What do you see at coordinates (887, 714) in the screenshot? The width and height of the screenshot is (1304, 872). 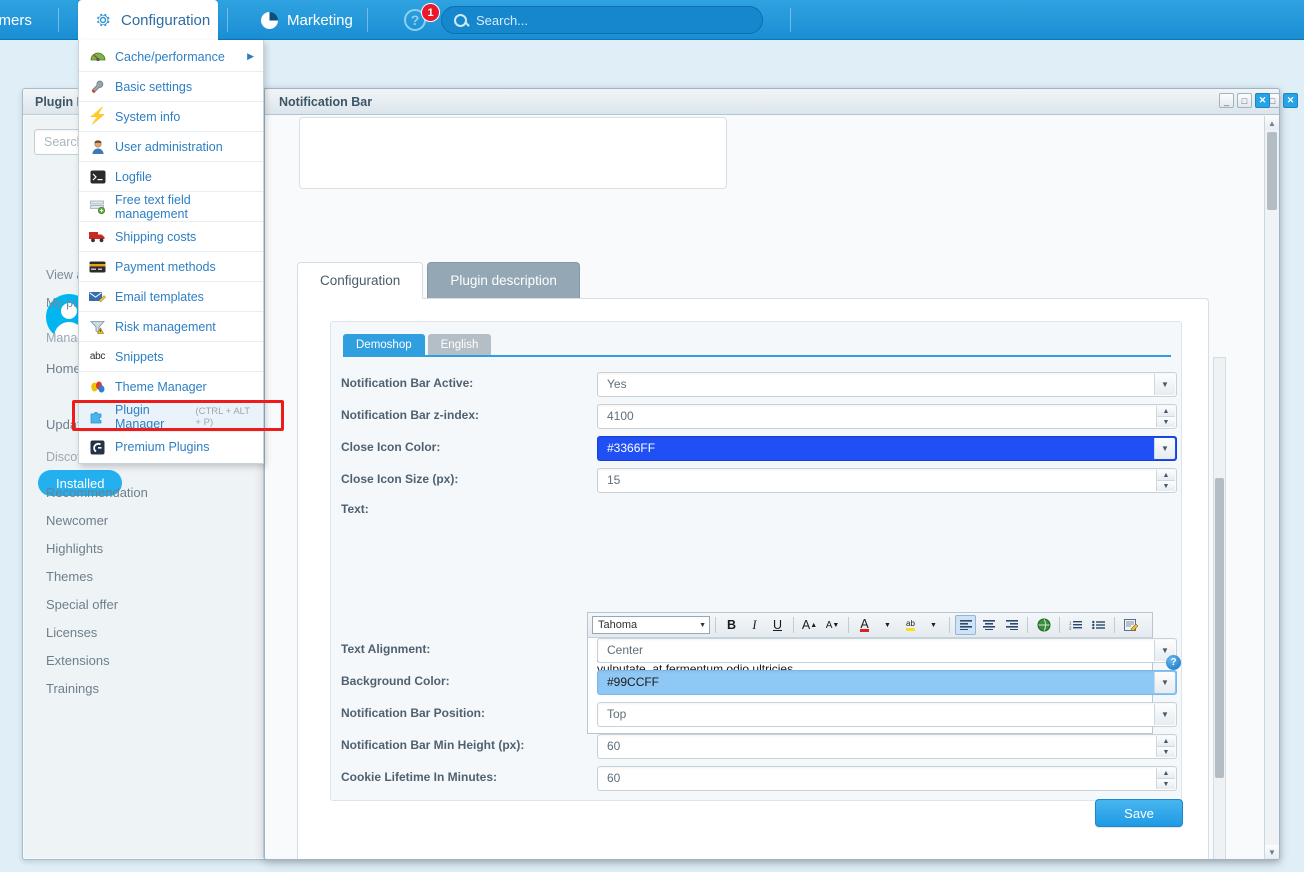 I see `select-notification-bar-position: Top ▼` at bounding box center [887, 714].